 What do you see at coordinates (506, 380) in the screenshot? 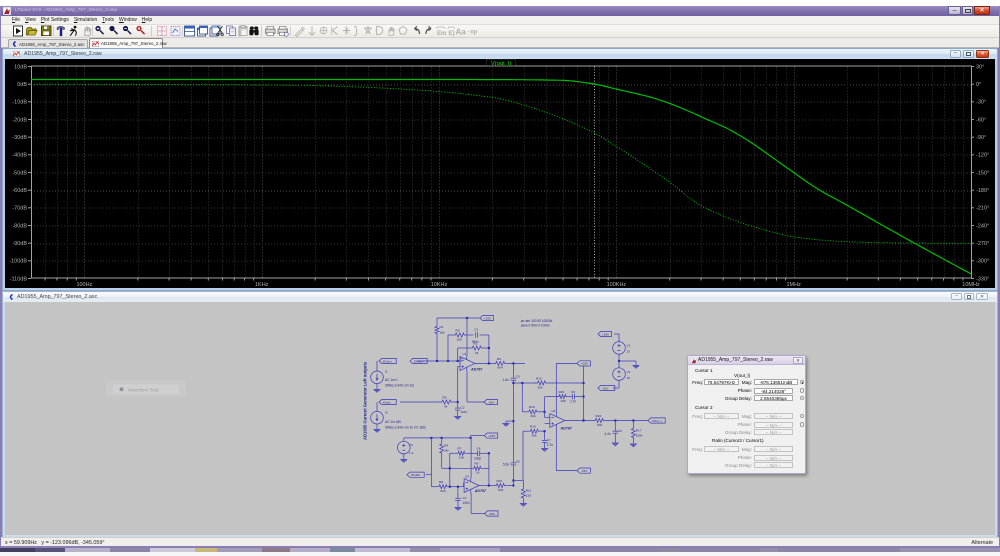
I see `svg-text: 1.8n` at bounding box center [506, 380].